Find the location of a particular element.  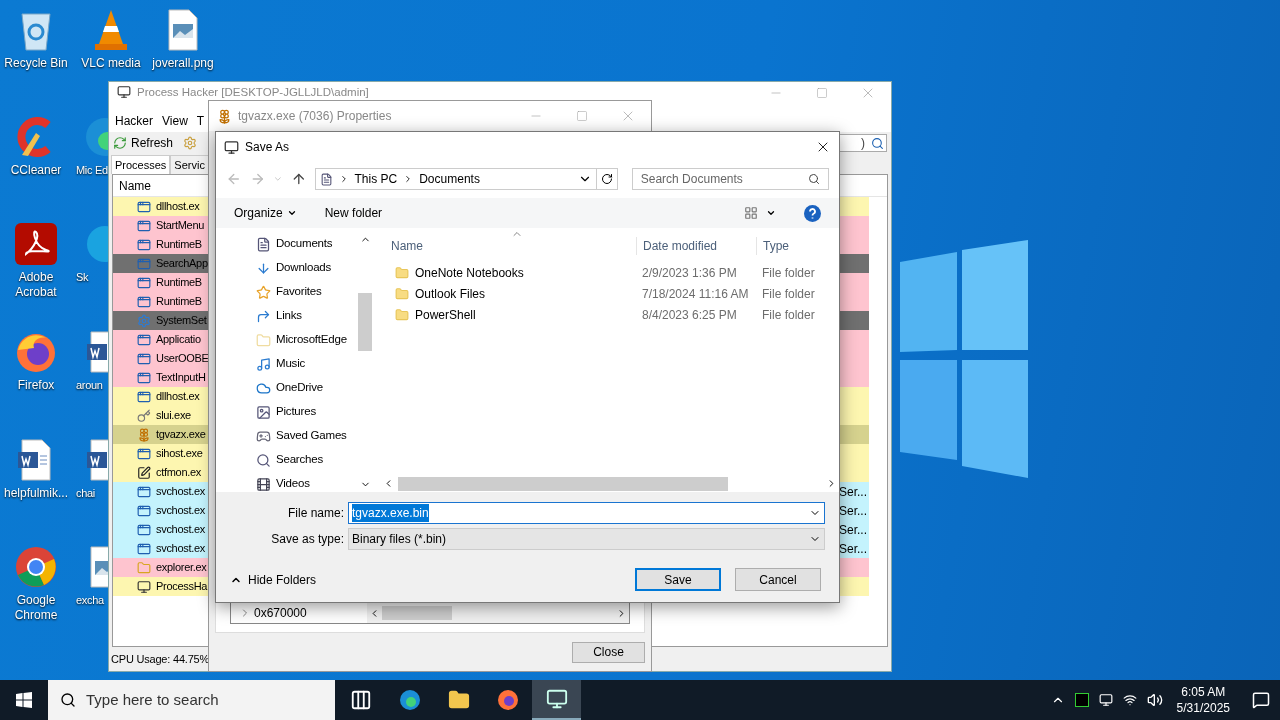

file-row: OneNote Notebooks 2/9/2023 1:36 PM File folder is located at coordinates (611, 272).